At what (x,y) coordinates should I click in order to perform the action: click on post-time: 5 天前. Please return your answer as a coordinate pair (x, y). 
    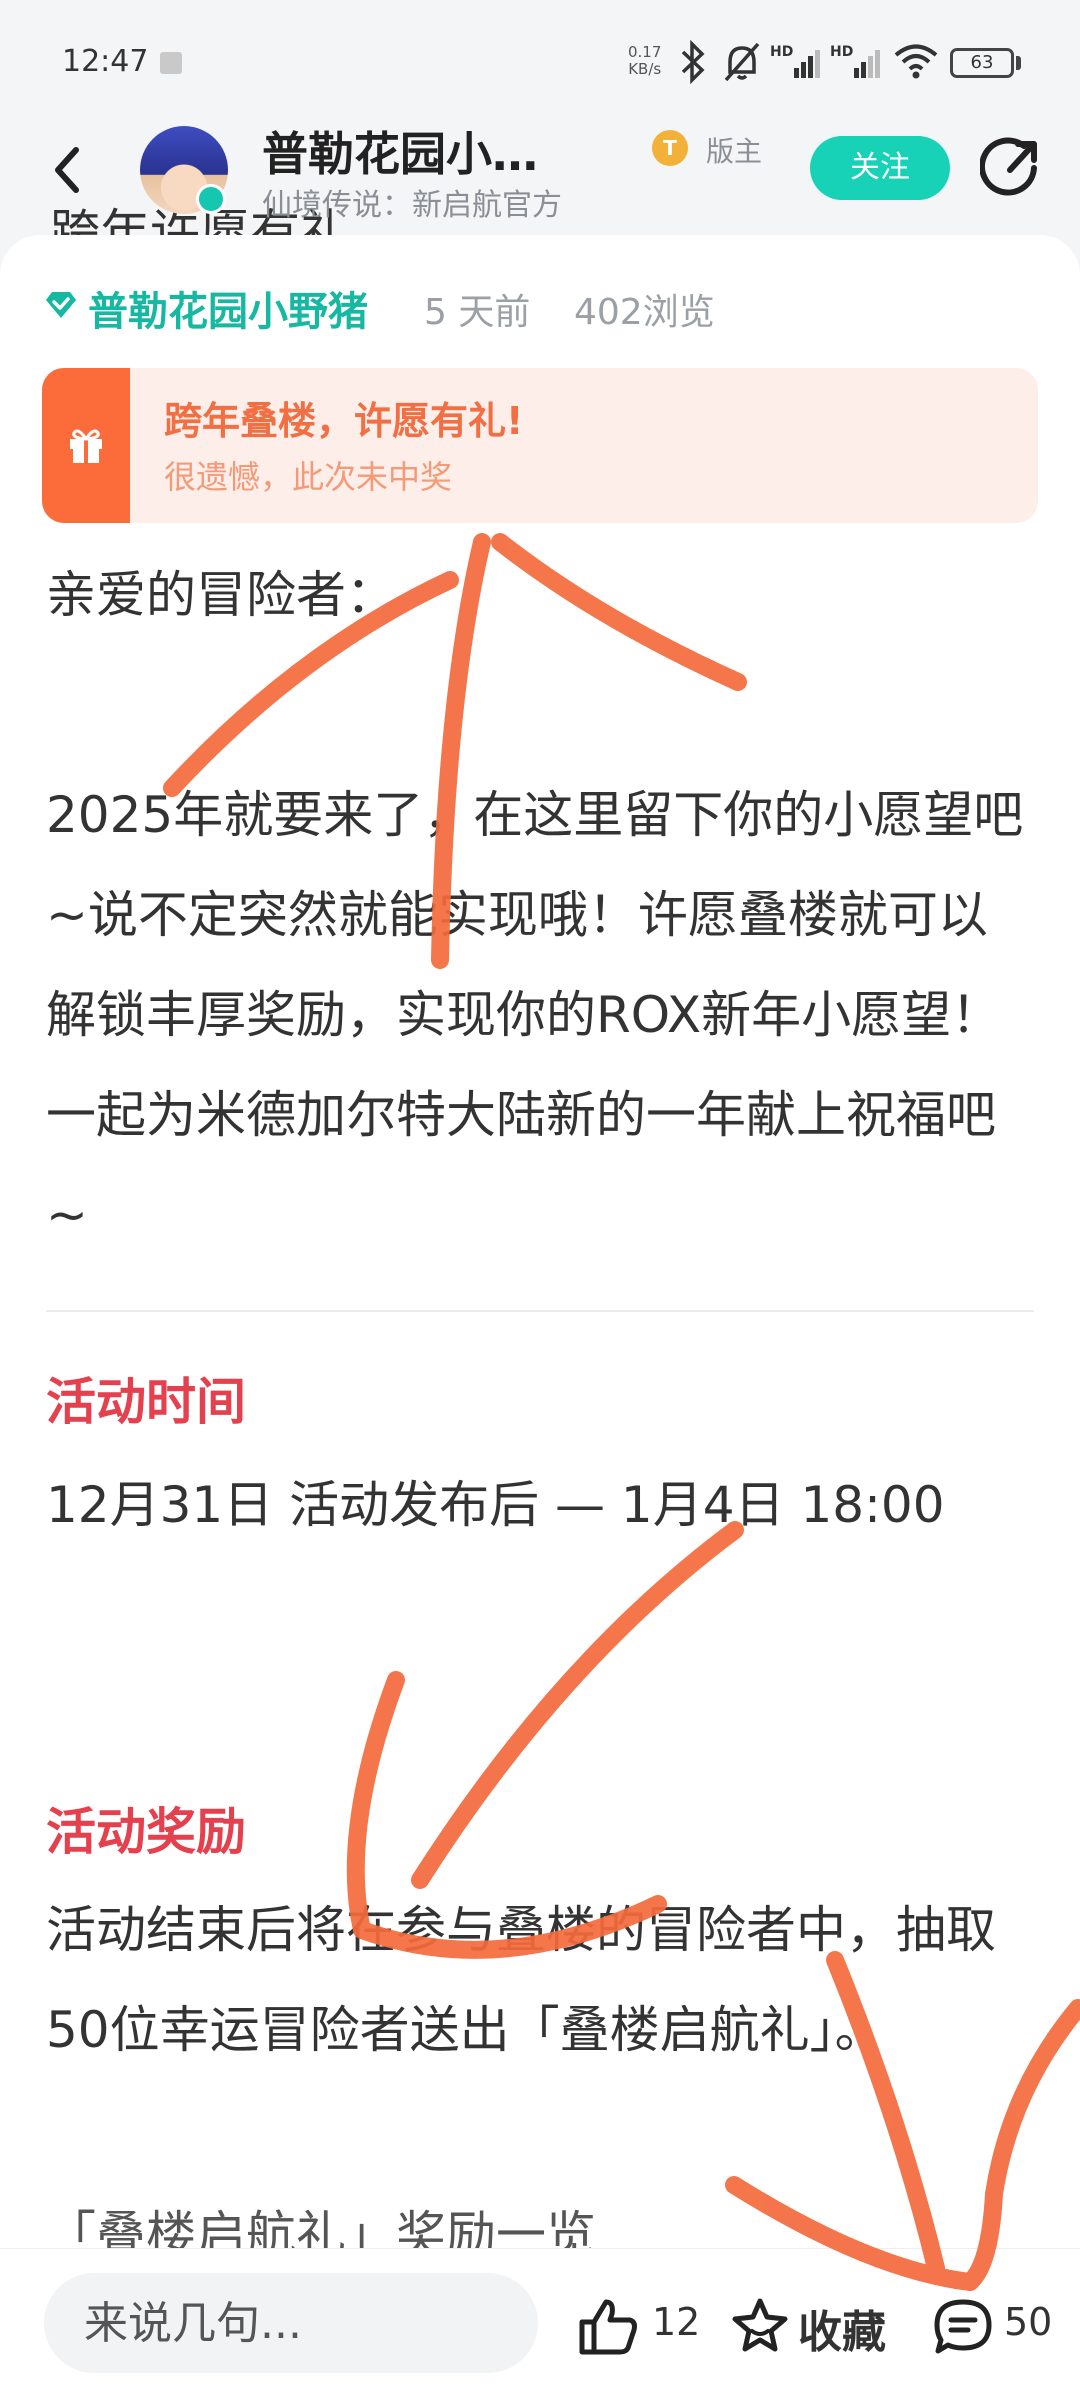
    Looking at the image, I should click on (477, 312).